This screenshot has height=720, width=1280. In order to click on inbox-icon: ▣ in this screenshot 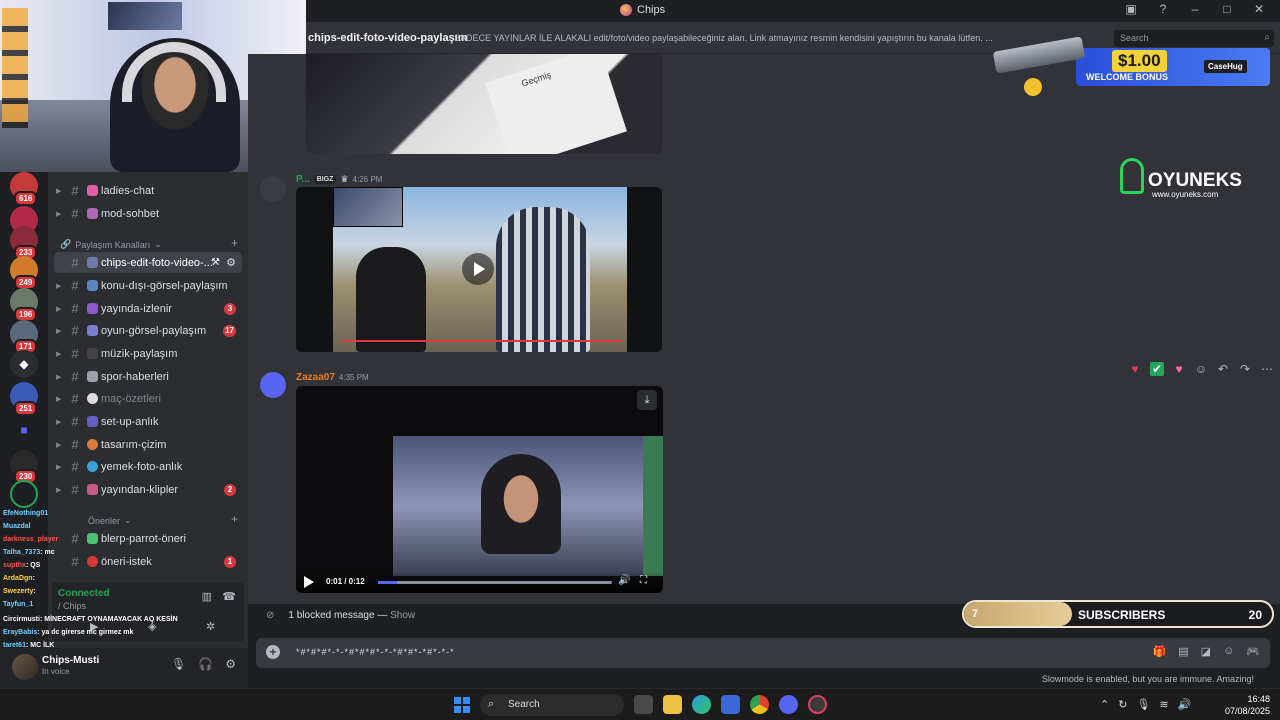, I will do `click(1131, 9)`.